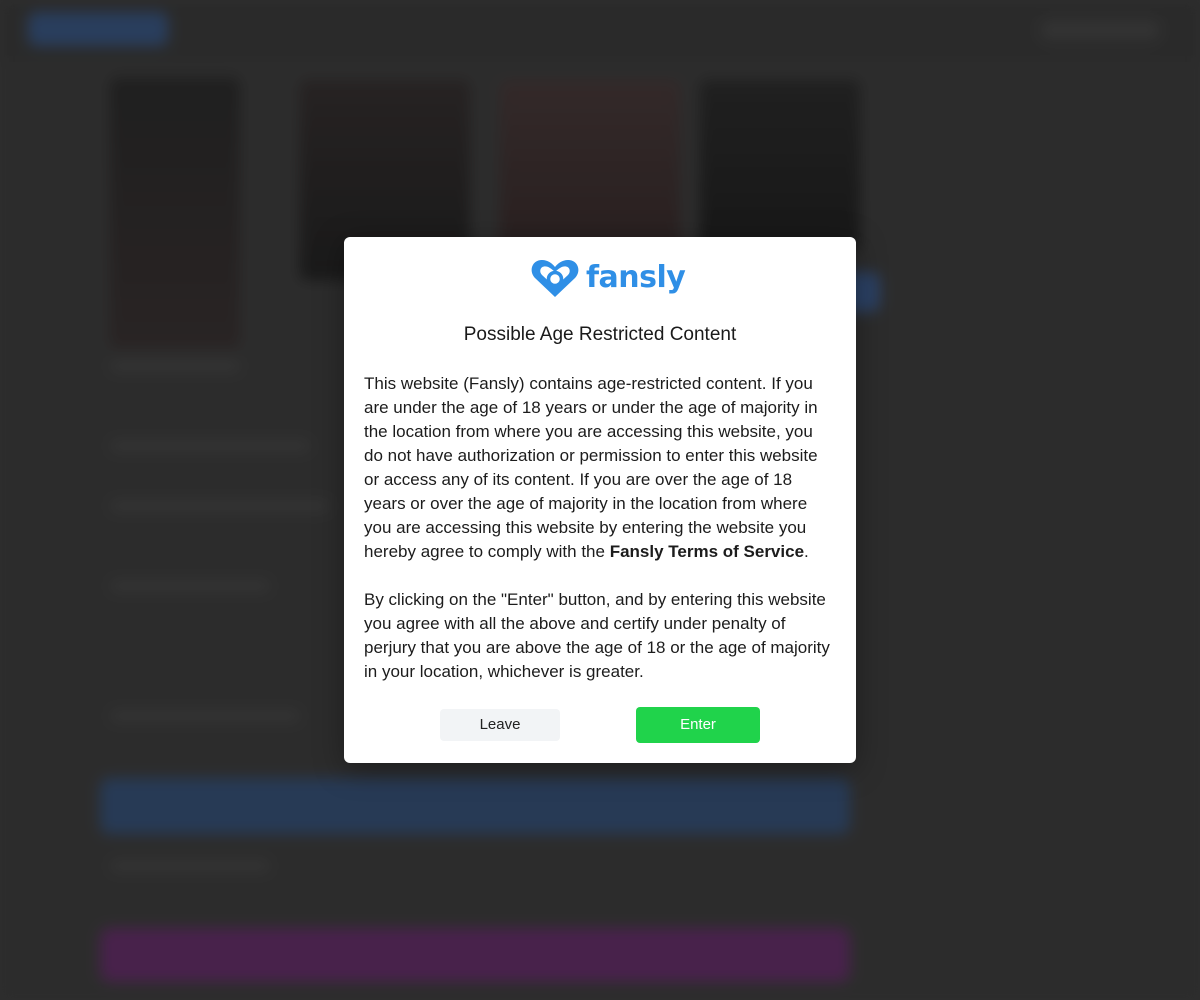  Describe the element at coordinates (636, 277) in the screenshot. I see `fansly-wordmark: fansly` at that location.